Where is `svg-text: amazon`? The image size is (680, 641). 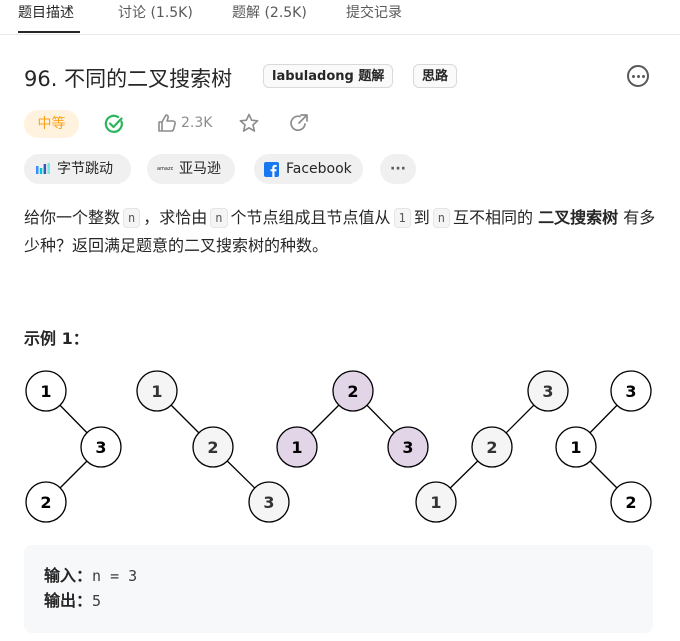
svg-text: amazon is located at coordinates (165, 169).